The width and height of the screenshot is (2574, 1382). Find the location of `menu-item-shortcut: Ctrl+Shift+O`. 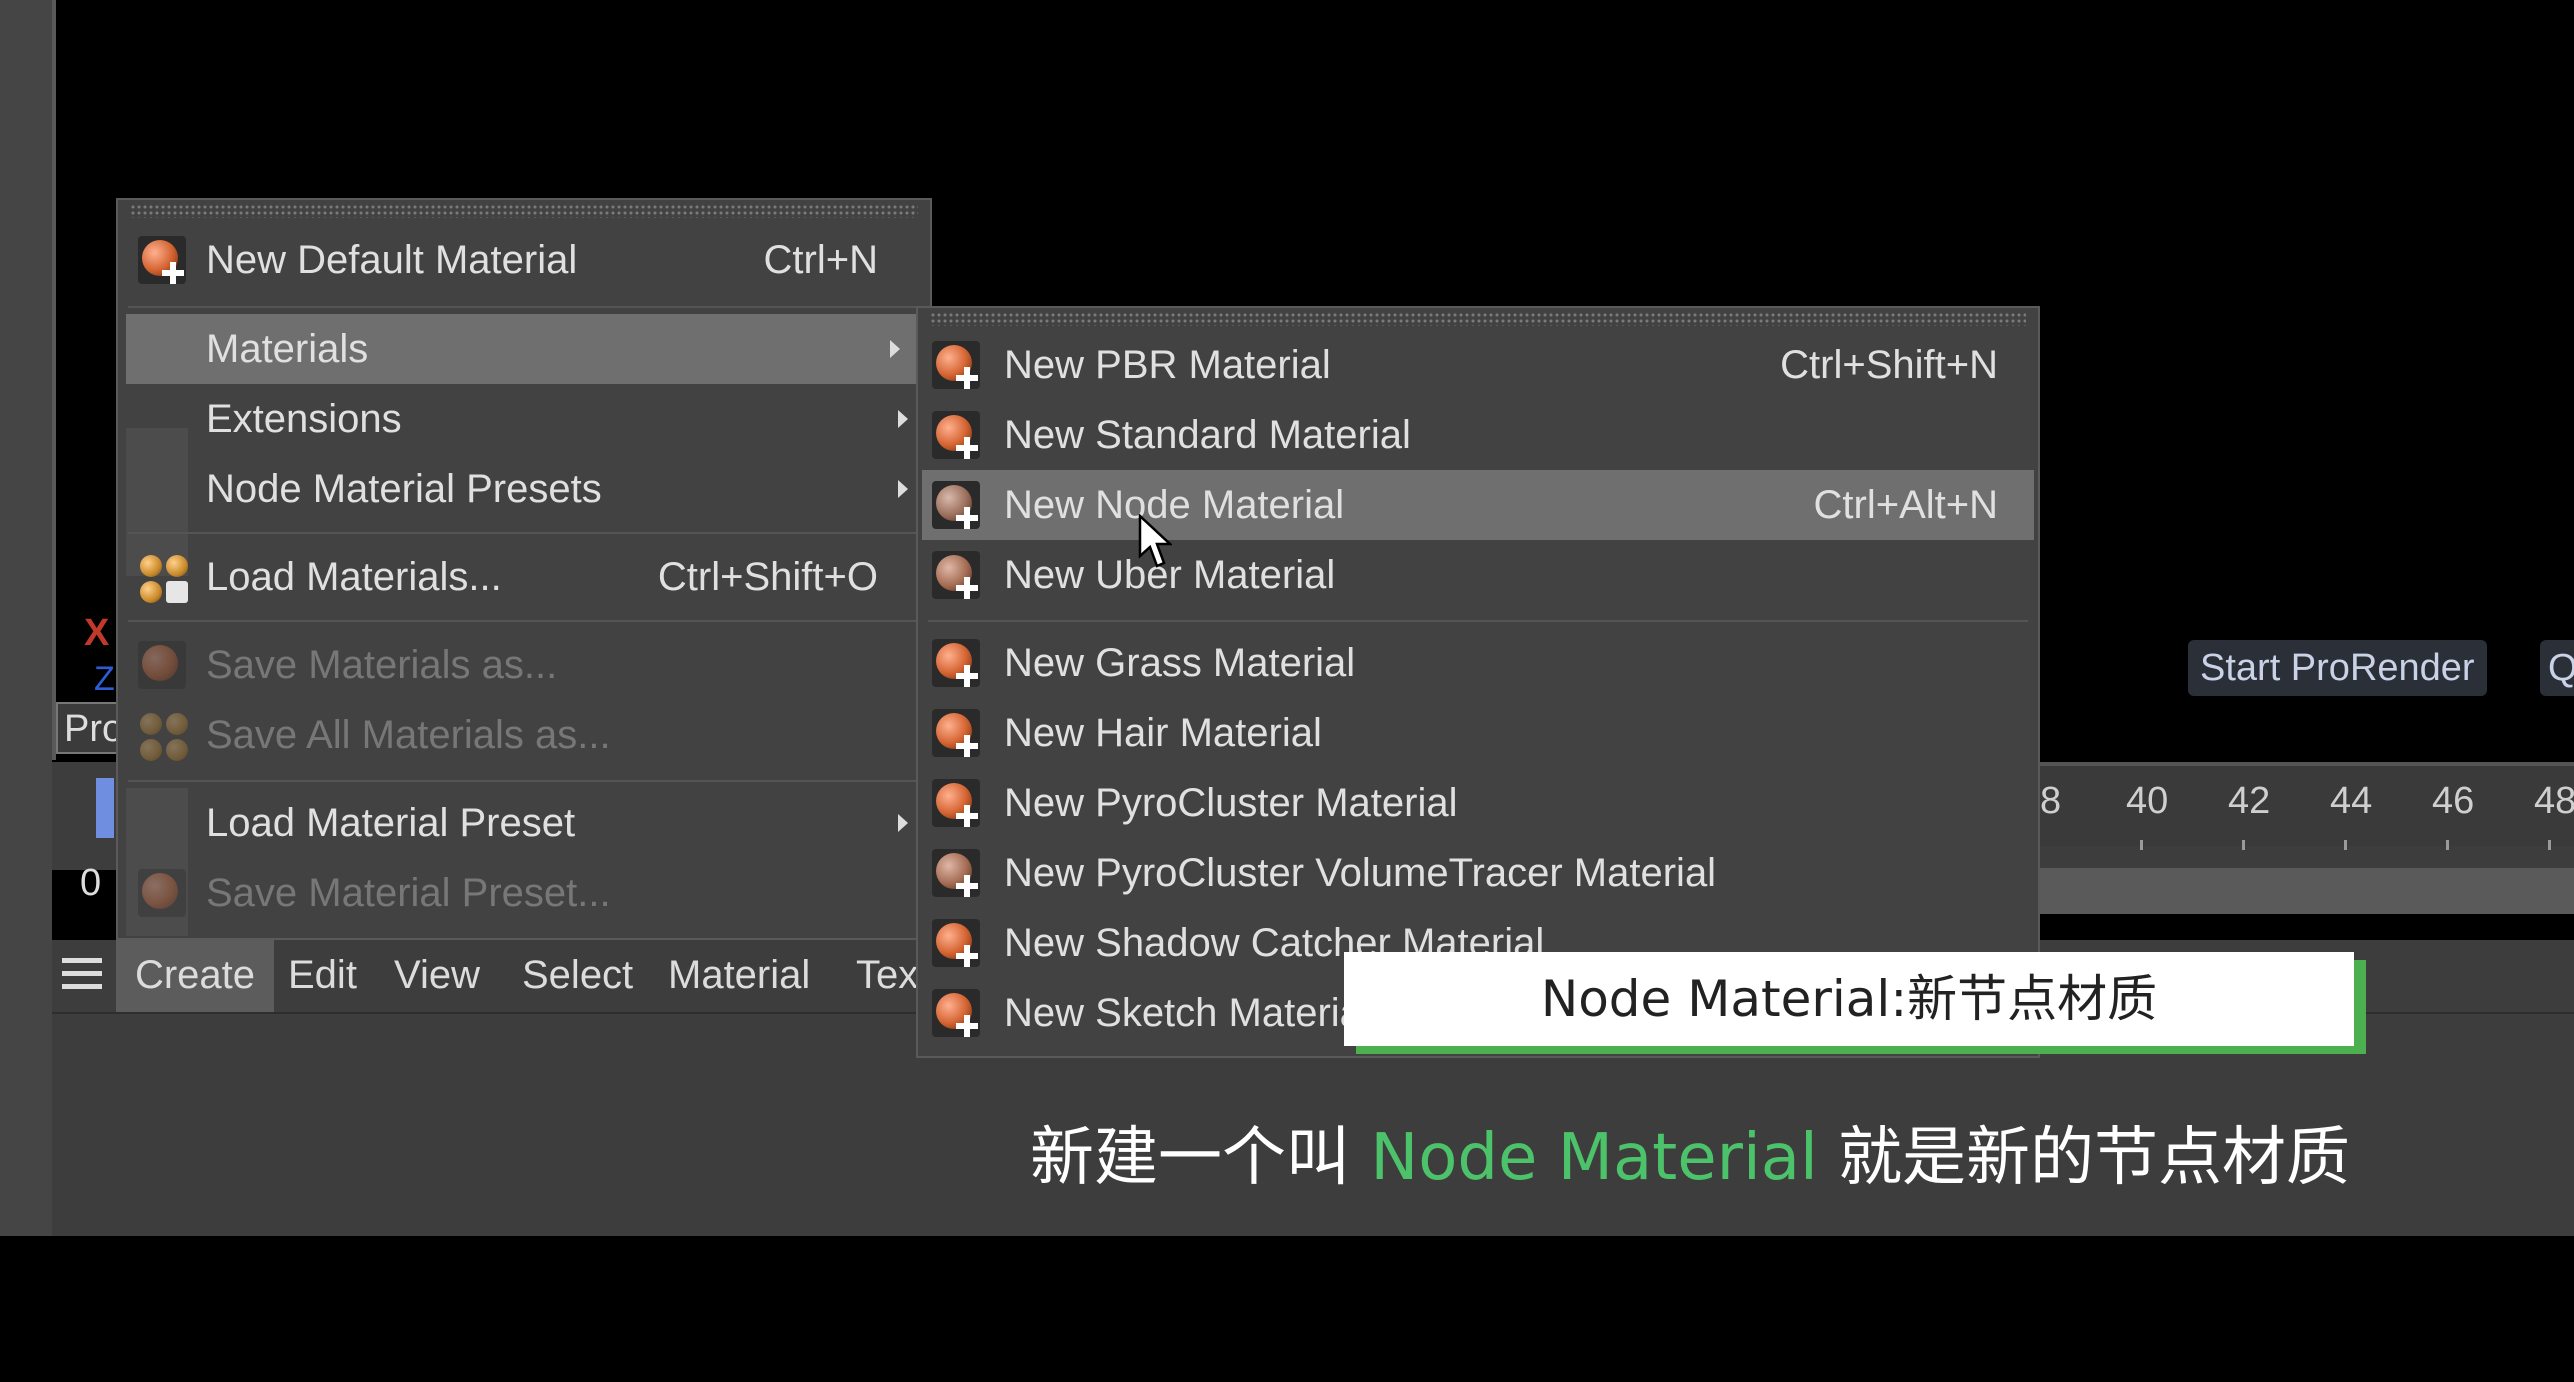

menu-item-shortcut: Ctrl+Shift+O is located at coordinates (767, 577).